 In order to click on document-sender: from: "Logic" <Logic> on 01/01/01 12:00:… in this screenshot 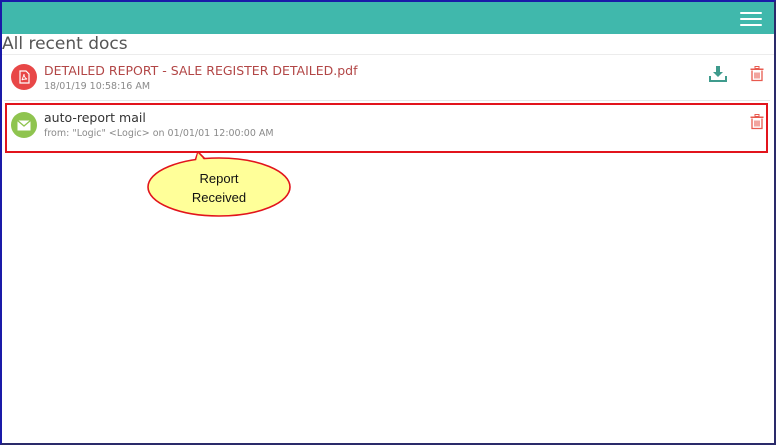, I will do `click(159, 133)`.